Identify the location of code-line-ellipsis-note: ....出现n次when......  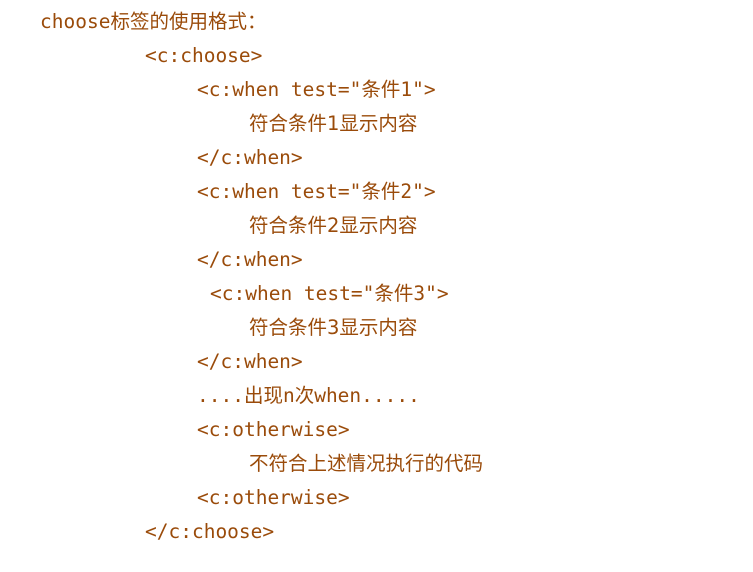
(308, 395).